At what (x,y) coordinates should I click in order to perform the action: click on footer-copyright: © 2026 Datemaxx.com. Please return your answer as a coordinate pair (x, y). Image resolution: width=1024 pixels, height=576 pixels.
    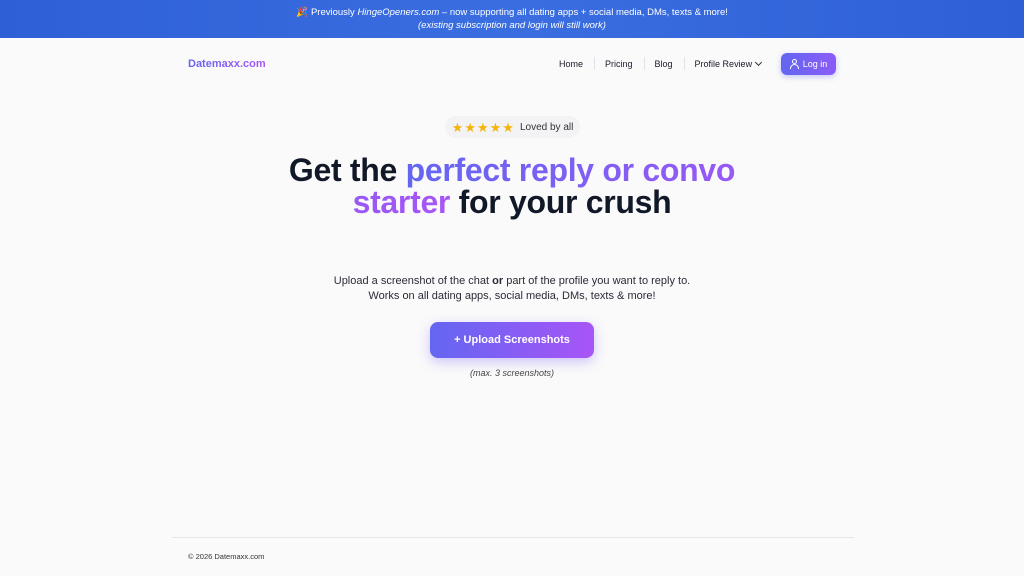
    Looking at the image, I should click on (226, 556).